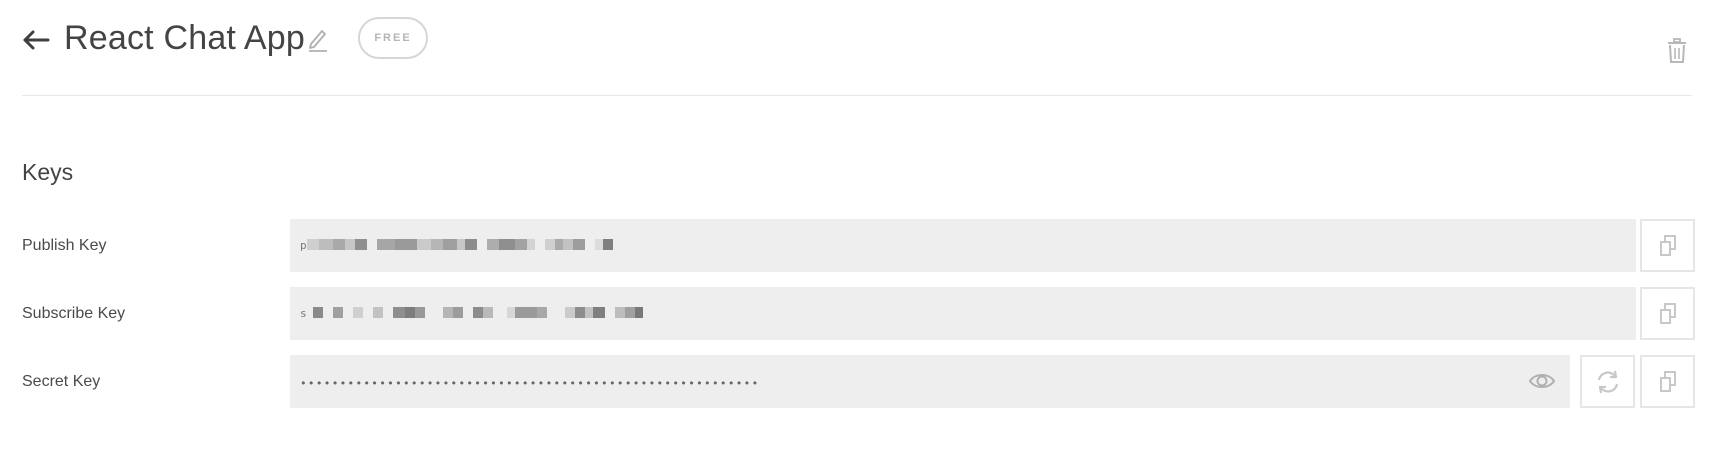 This screenshot has height=469, width=1730. What do you see at coordinates (37, 39) in the screenshot?
I see `arrow-left-icon` at bounding box center [37, 39].